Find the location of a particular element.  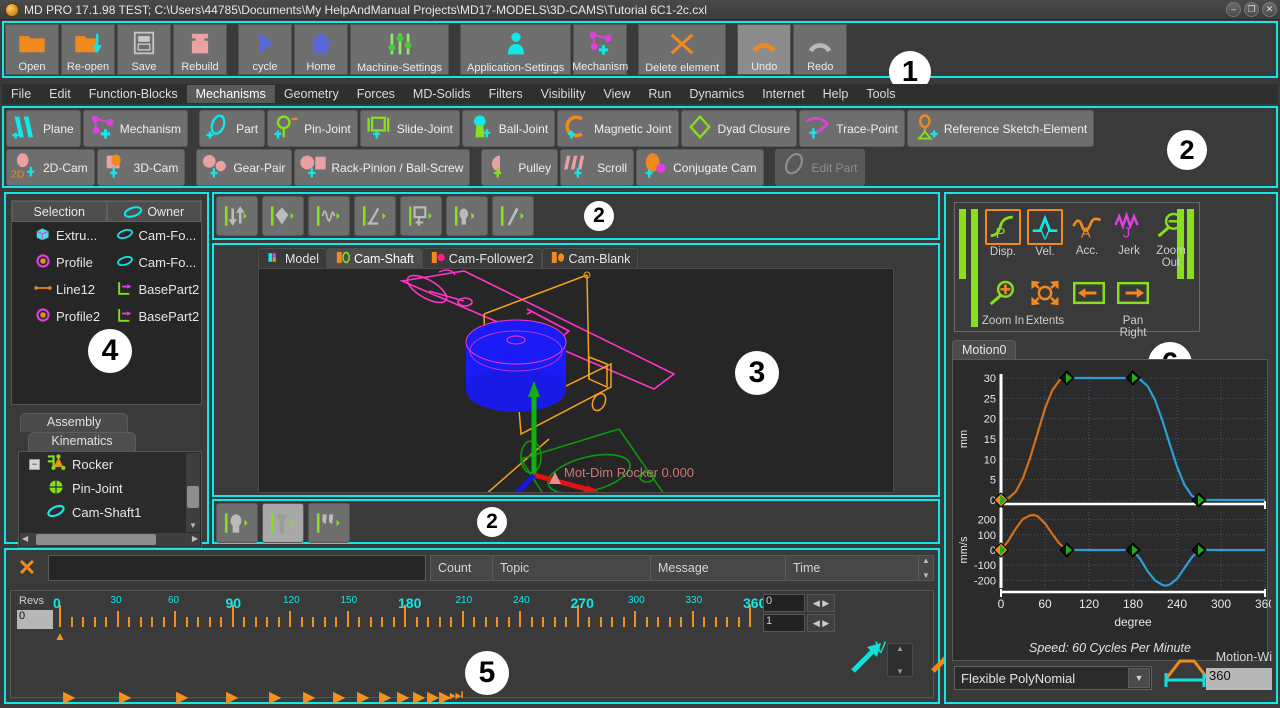

tree-node: − Rocker is located at coordinates (110, 464).